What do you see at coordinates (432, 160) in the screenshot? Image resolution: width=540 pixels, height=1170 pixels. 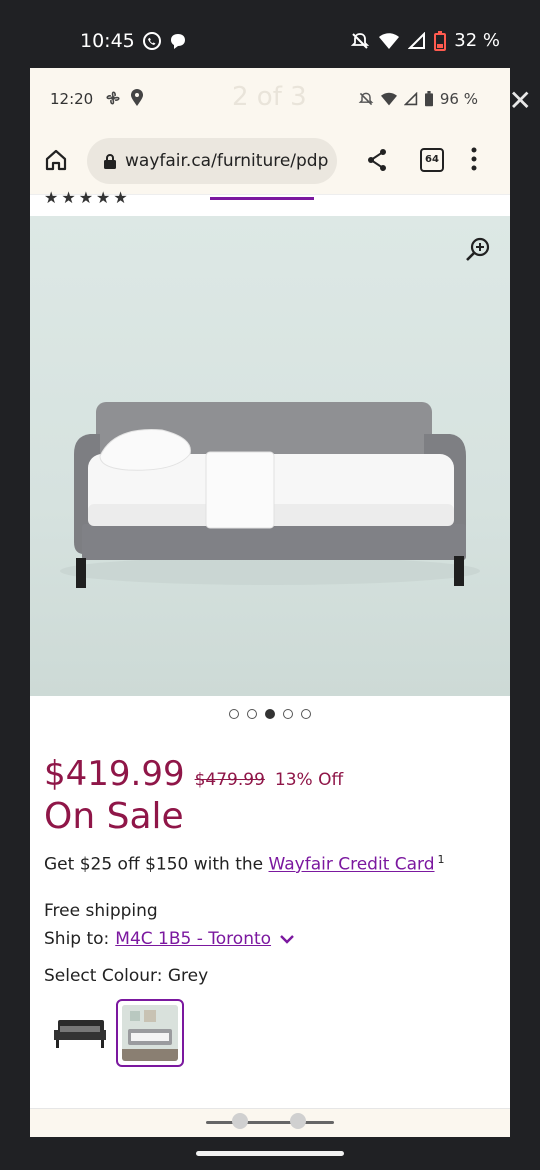 I see `tab-switcher-button: 64` at bounding box center [432, 160].